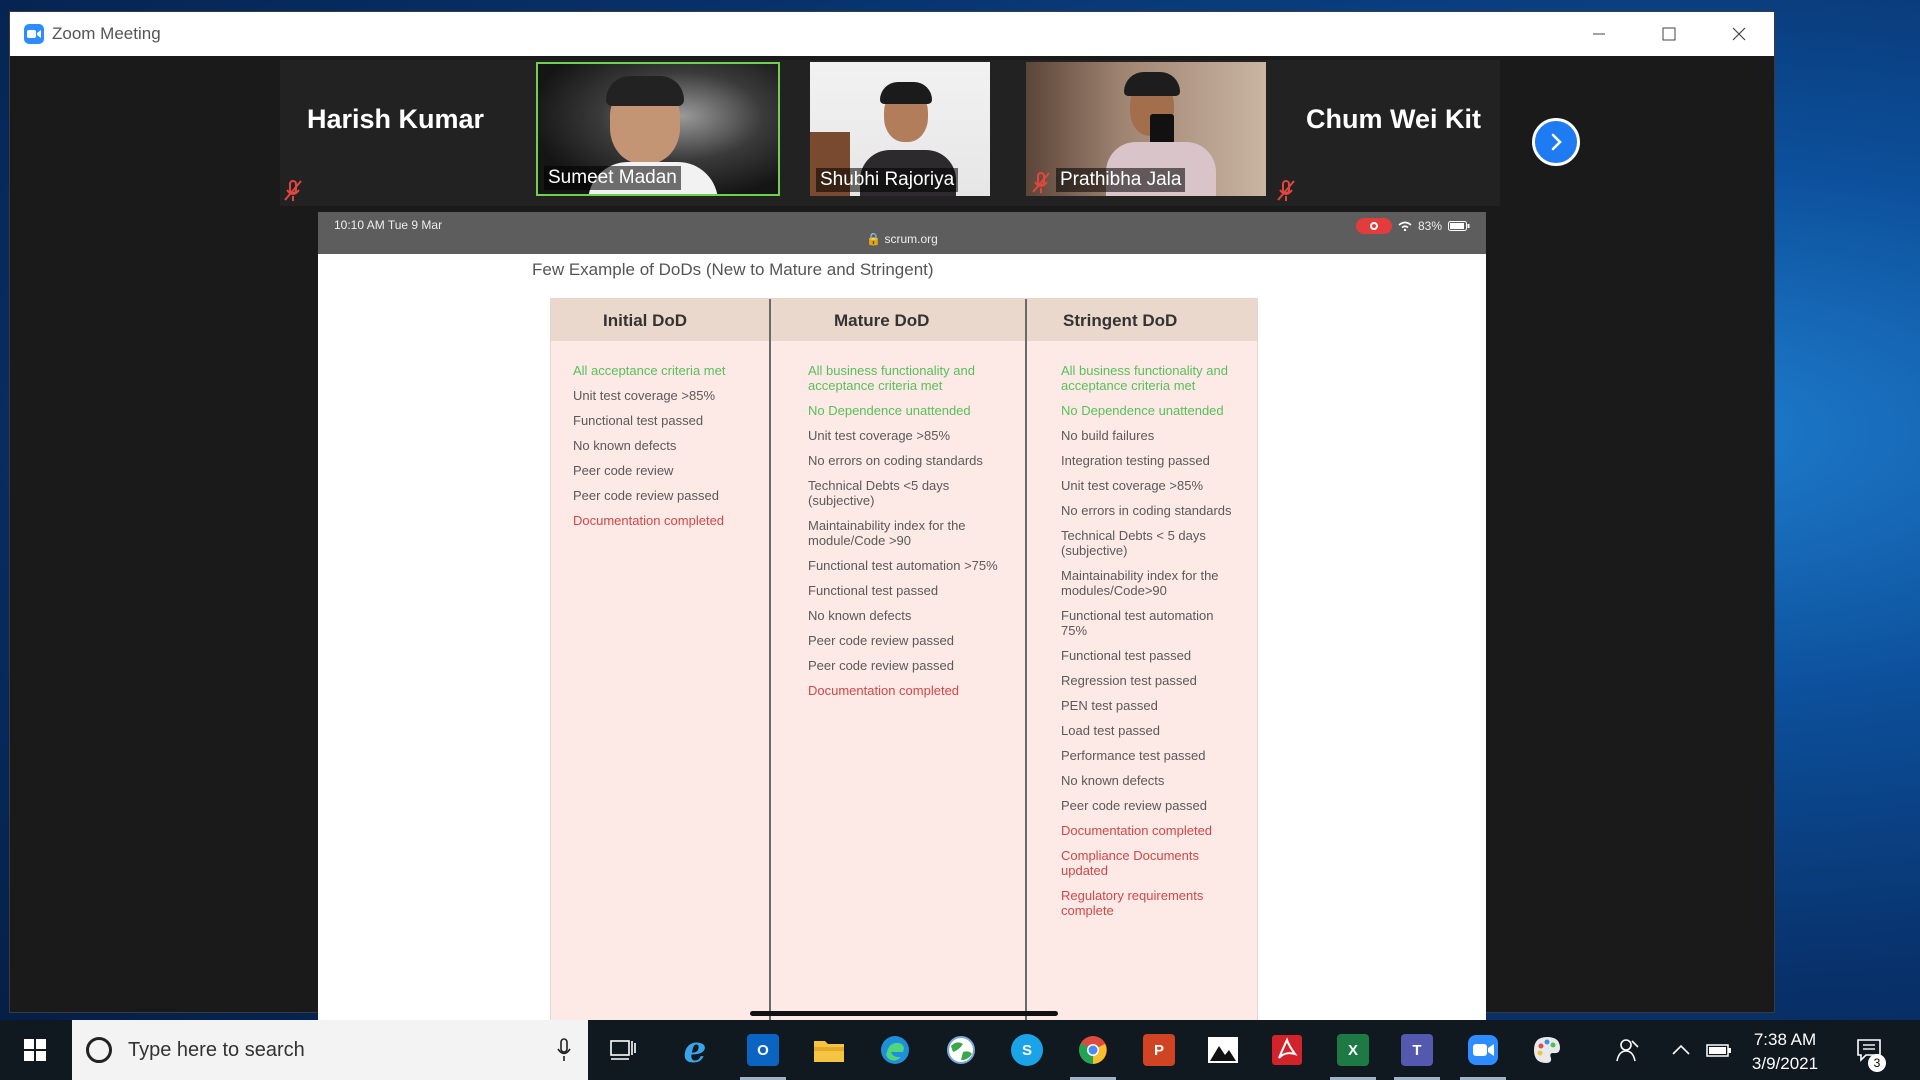 This screenshot has width=1920, height=1080. I want to click on chrome-button, so click(1093, 1050).